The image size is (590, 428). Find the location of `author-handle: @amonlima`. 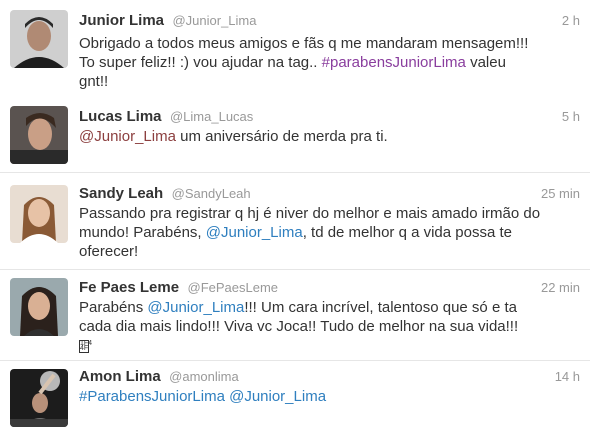

author-handle: @amonlima is located at coordinates (204, 376).